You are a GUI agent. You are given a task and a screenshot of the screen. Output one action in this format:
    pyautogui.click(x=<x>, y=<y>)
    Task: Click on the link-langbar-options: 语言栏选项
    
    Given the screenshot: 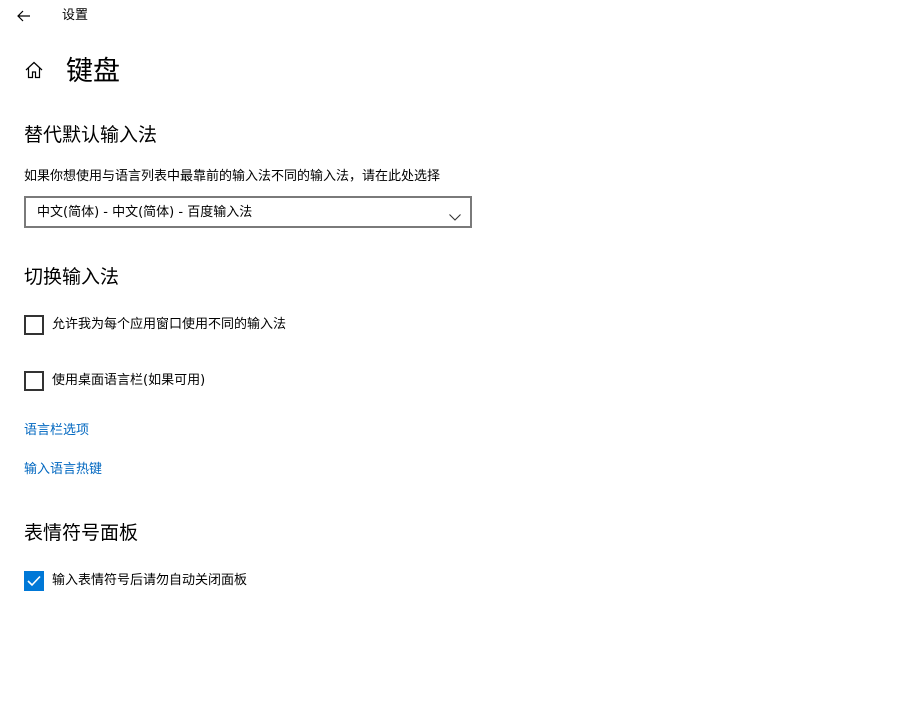 What is the action you would take?
    pyautogui.click(x=56, y=431)
    